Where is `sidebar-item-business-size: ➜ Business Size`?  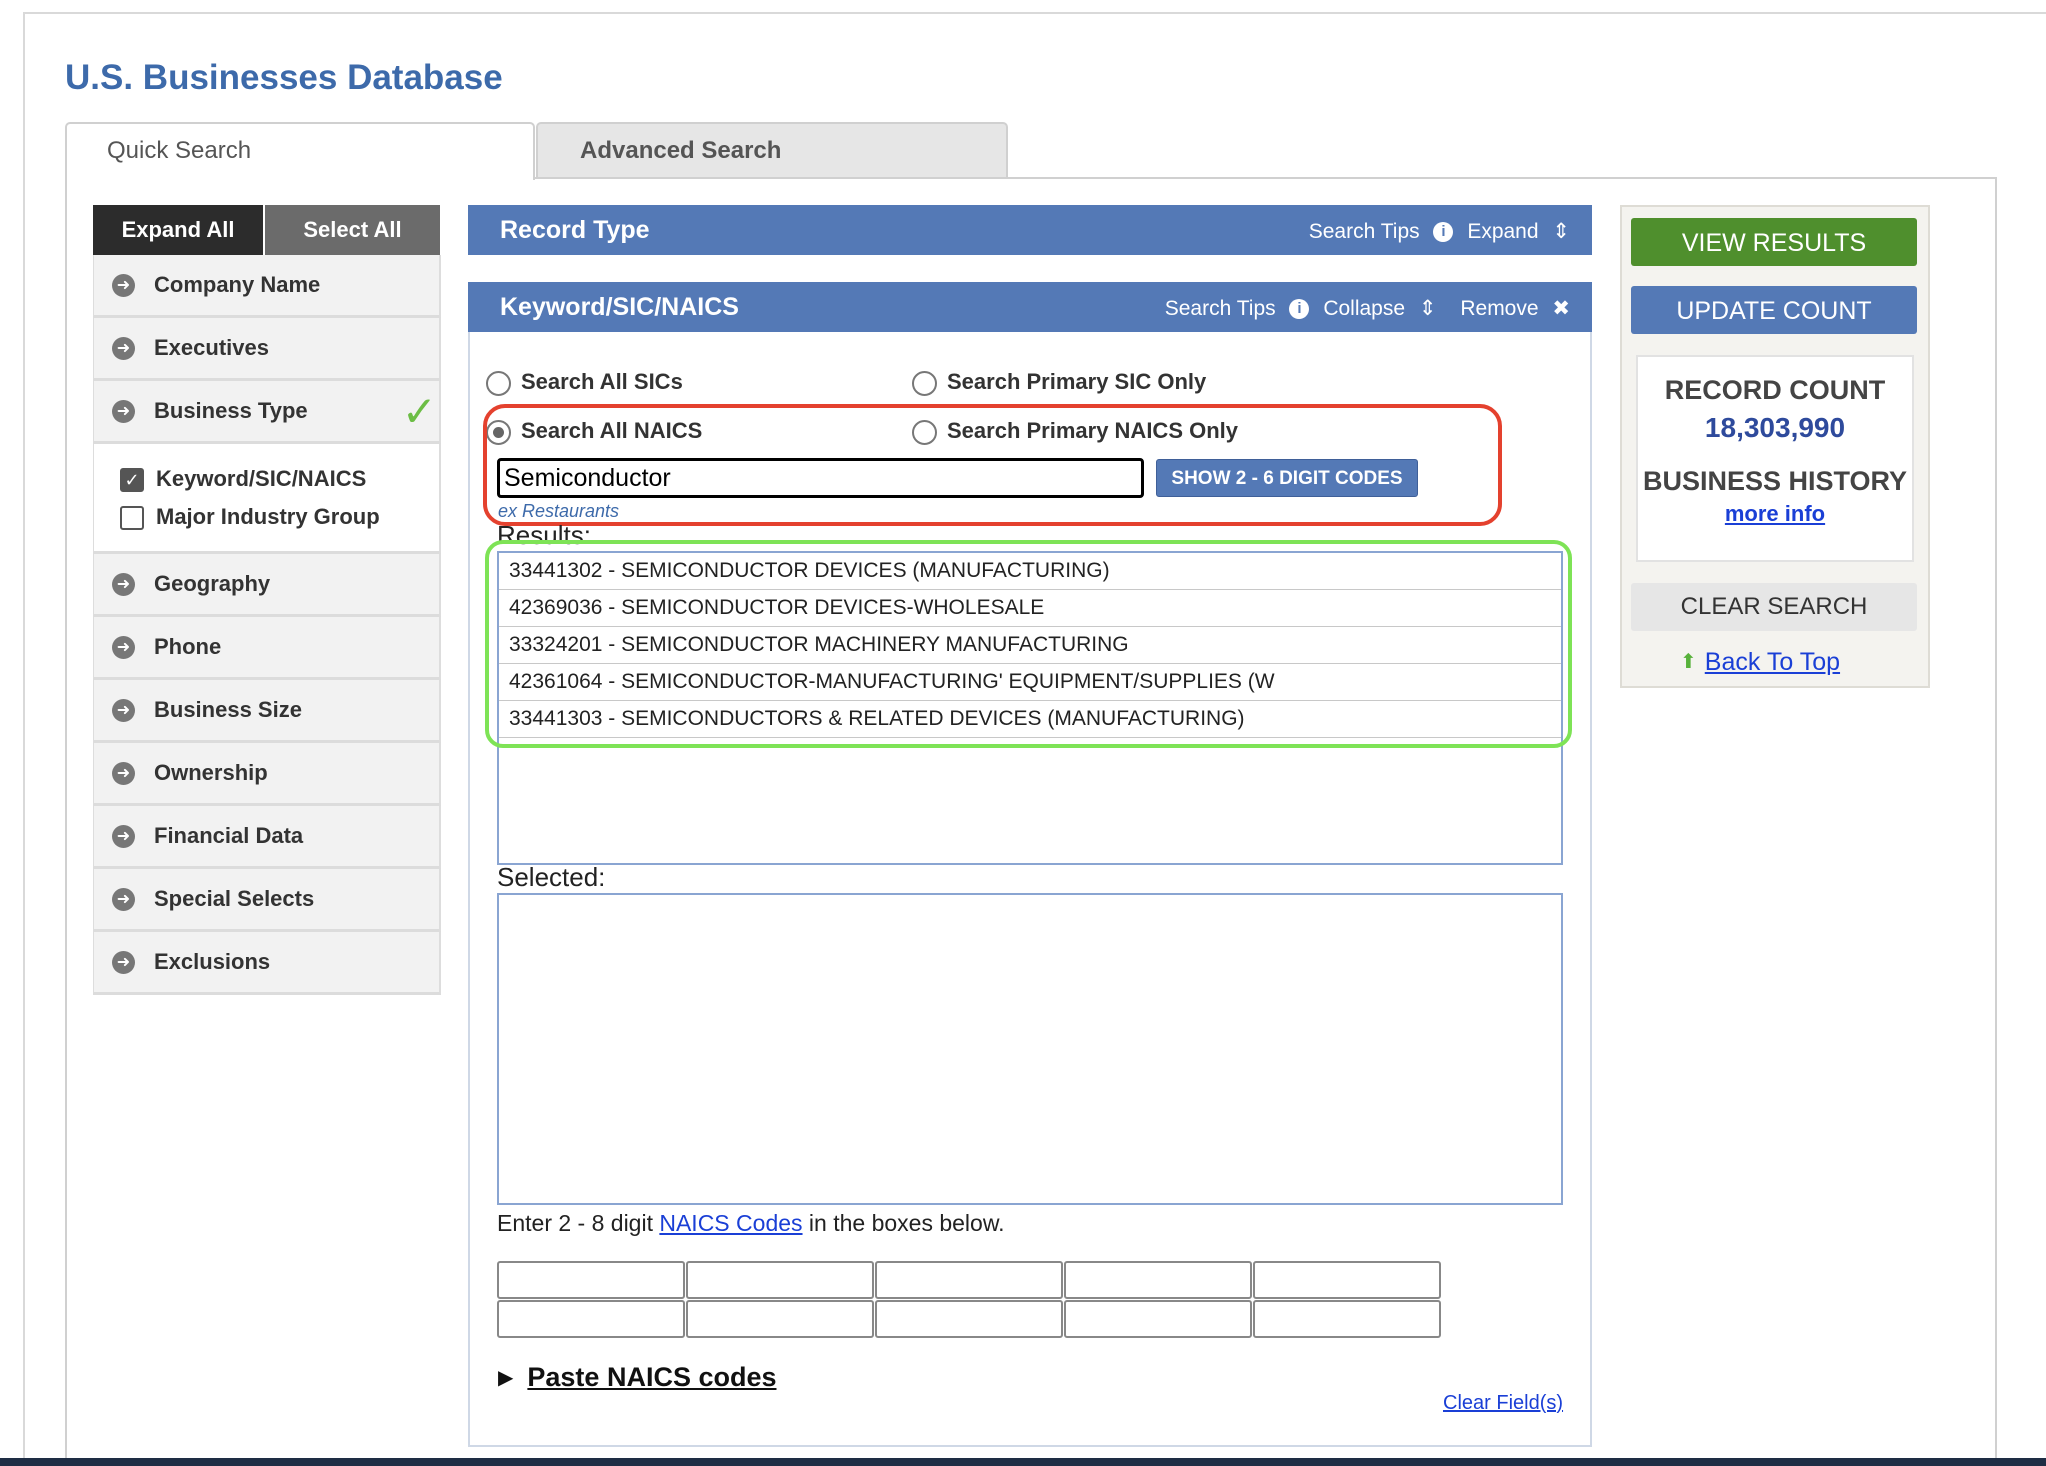 sidebar-item-business-size: ➜ Business Size is located at coordinates (267, 711).